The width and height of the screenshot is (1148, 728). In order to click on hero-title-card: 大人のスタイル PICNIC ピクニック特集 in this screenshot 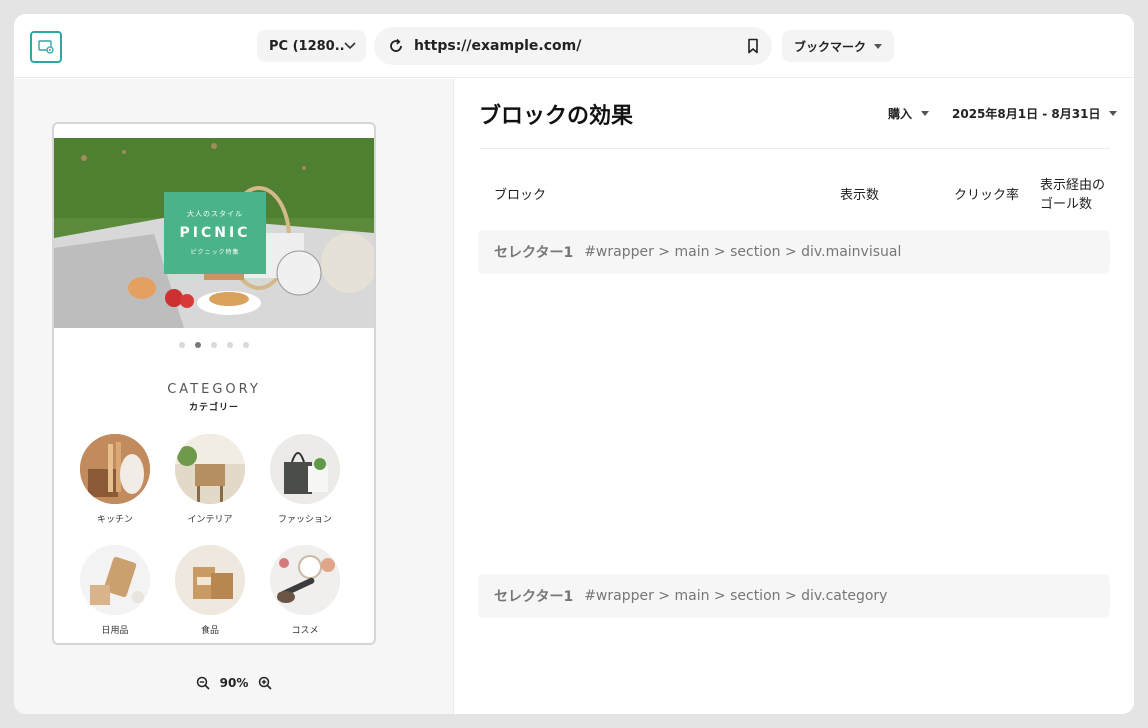, I will do `click(215, 233)`.